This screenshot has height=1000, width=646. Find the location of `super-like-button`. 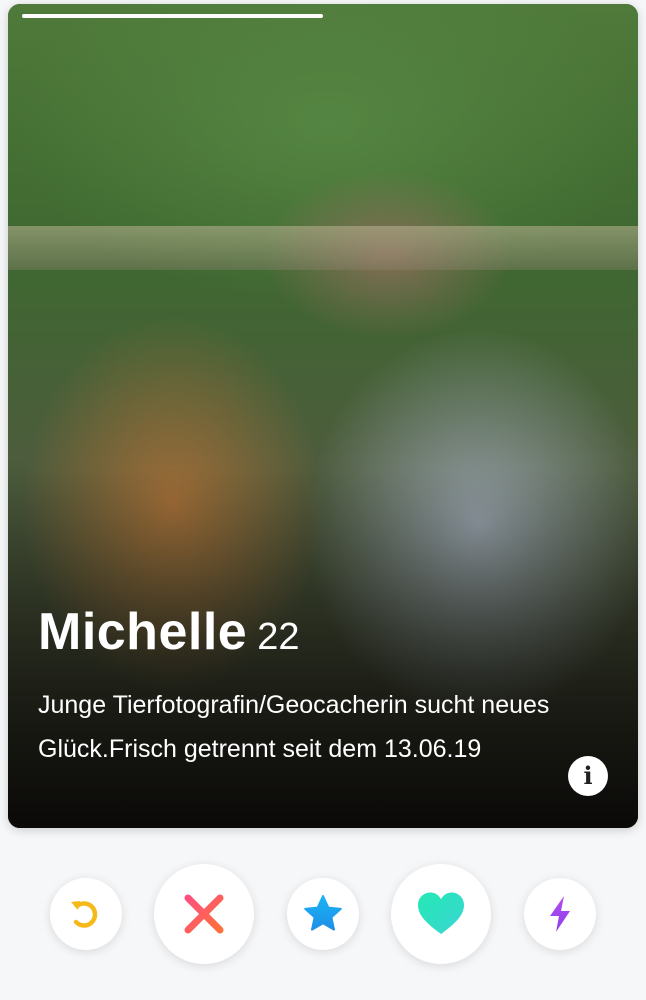

super-like-button is located at coordinates (323, 914).